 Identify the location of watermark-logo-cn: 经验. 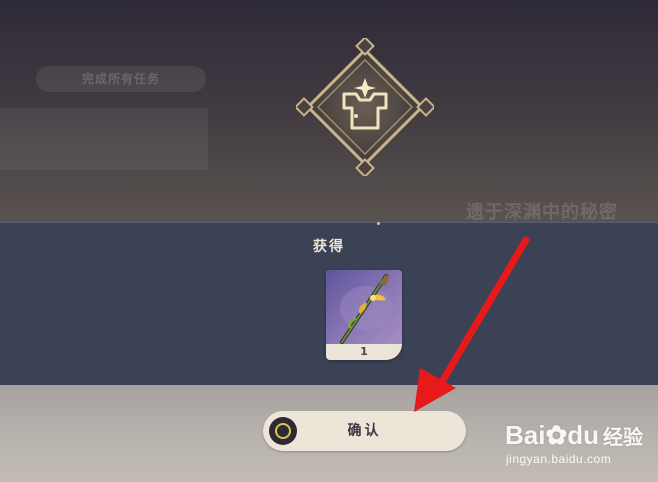
(623, 437).